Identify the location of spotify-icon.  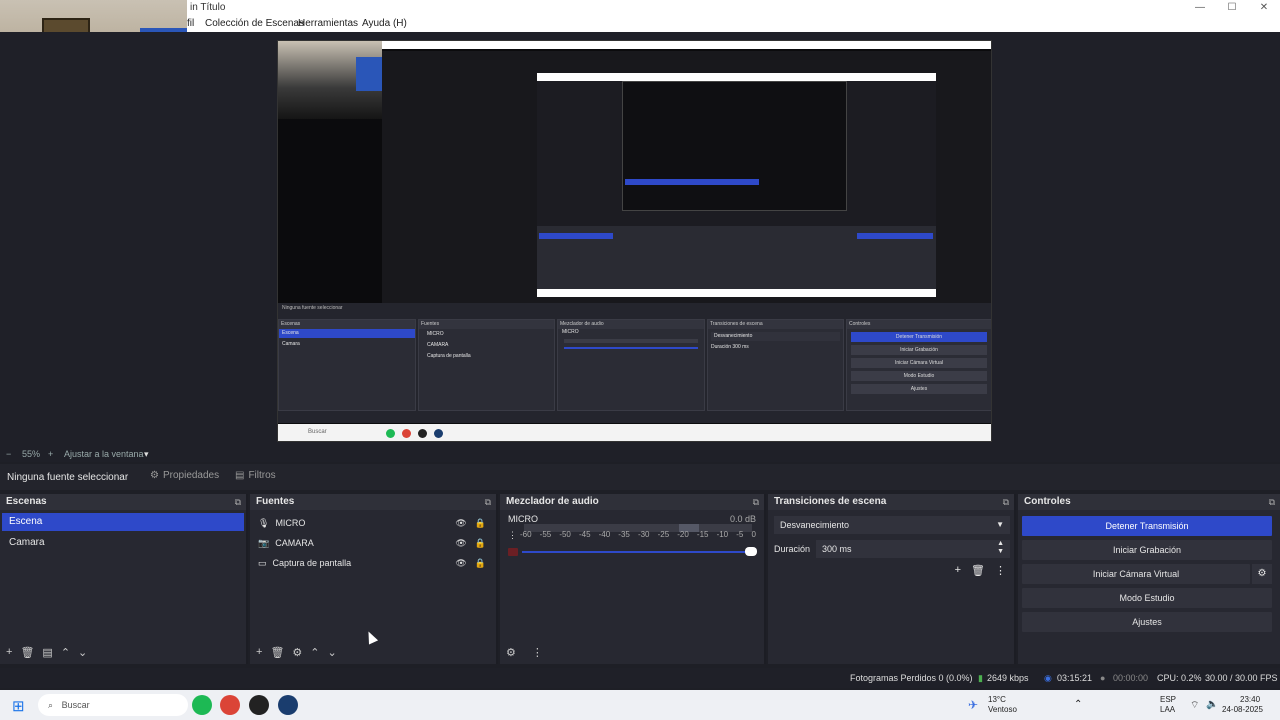
(202, 705).